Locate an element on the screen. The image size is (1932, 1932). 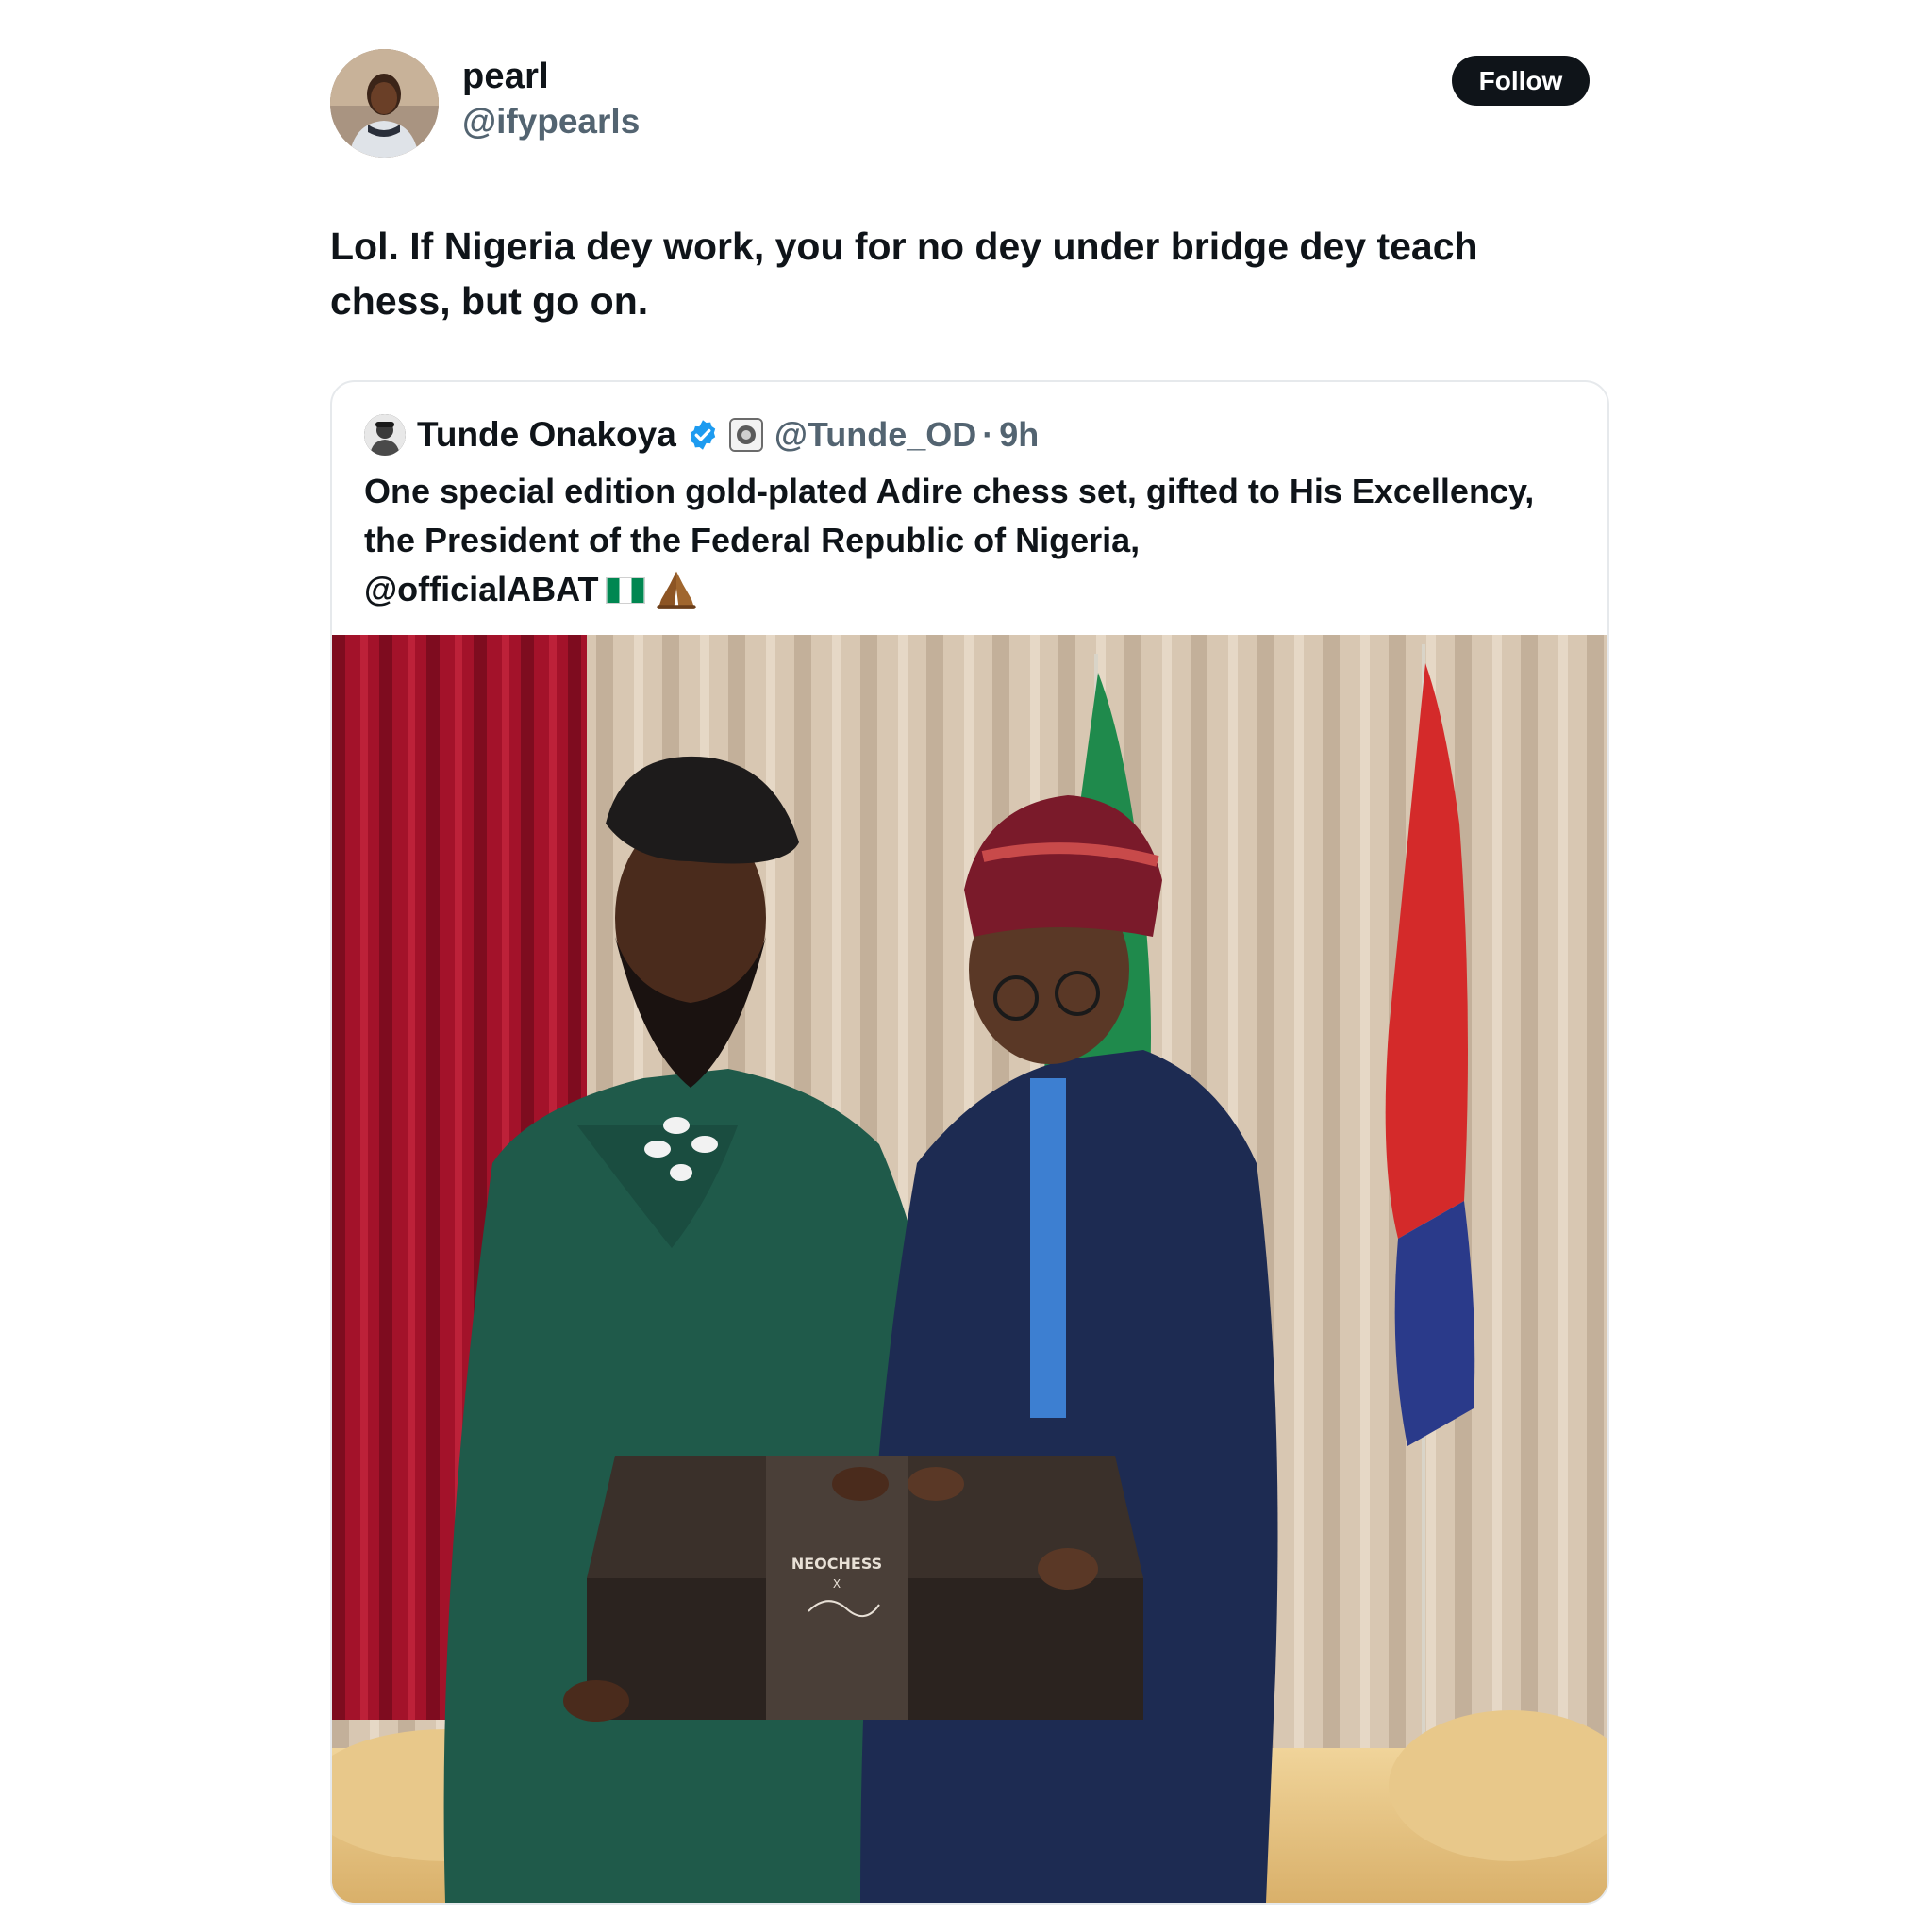
avatar-photo is located at coordinates (385, 104).